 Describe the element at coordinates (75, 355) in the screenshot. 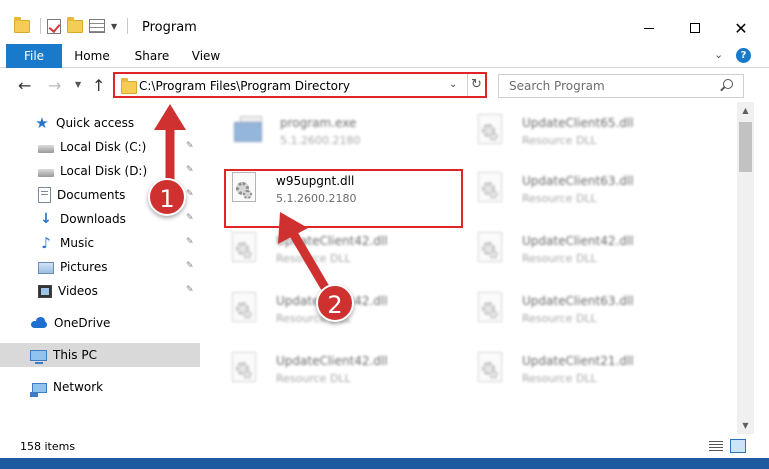

I see `sidebar-item-label: This PC` at that location.